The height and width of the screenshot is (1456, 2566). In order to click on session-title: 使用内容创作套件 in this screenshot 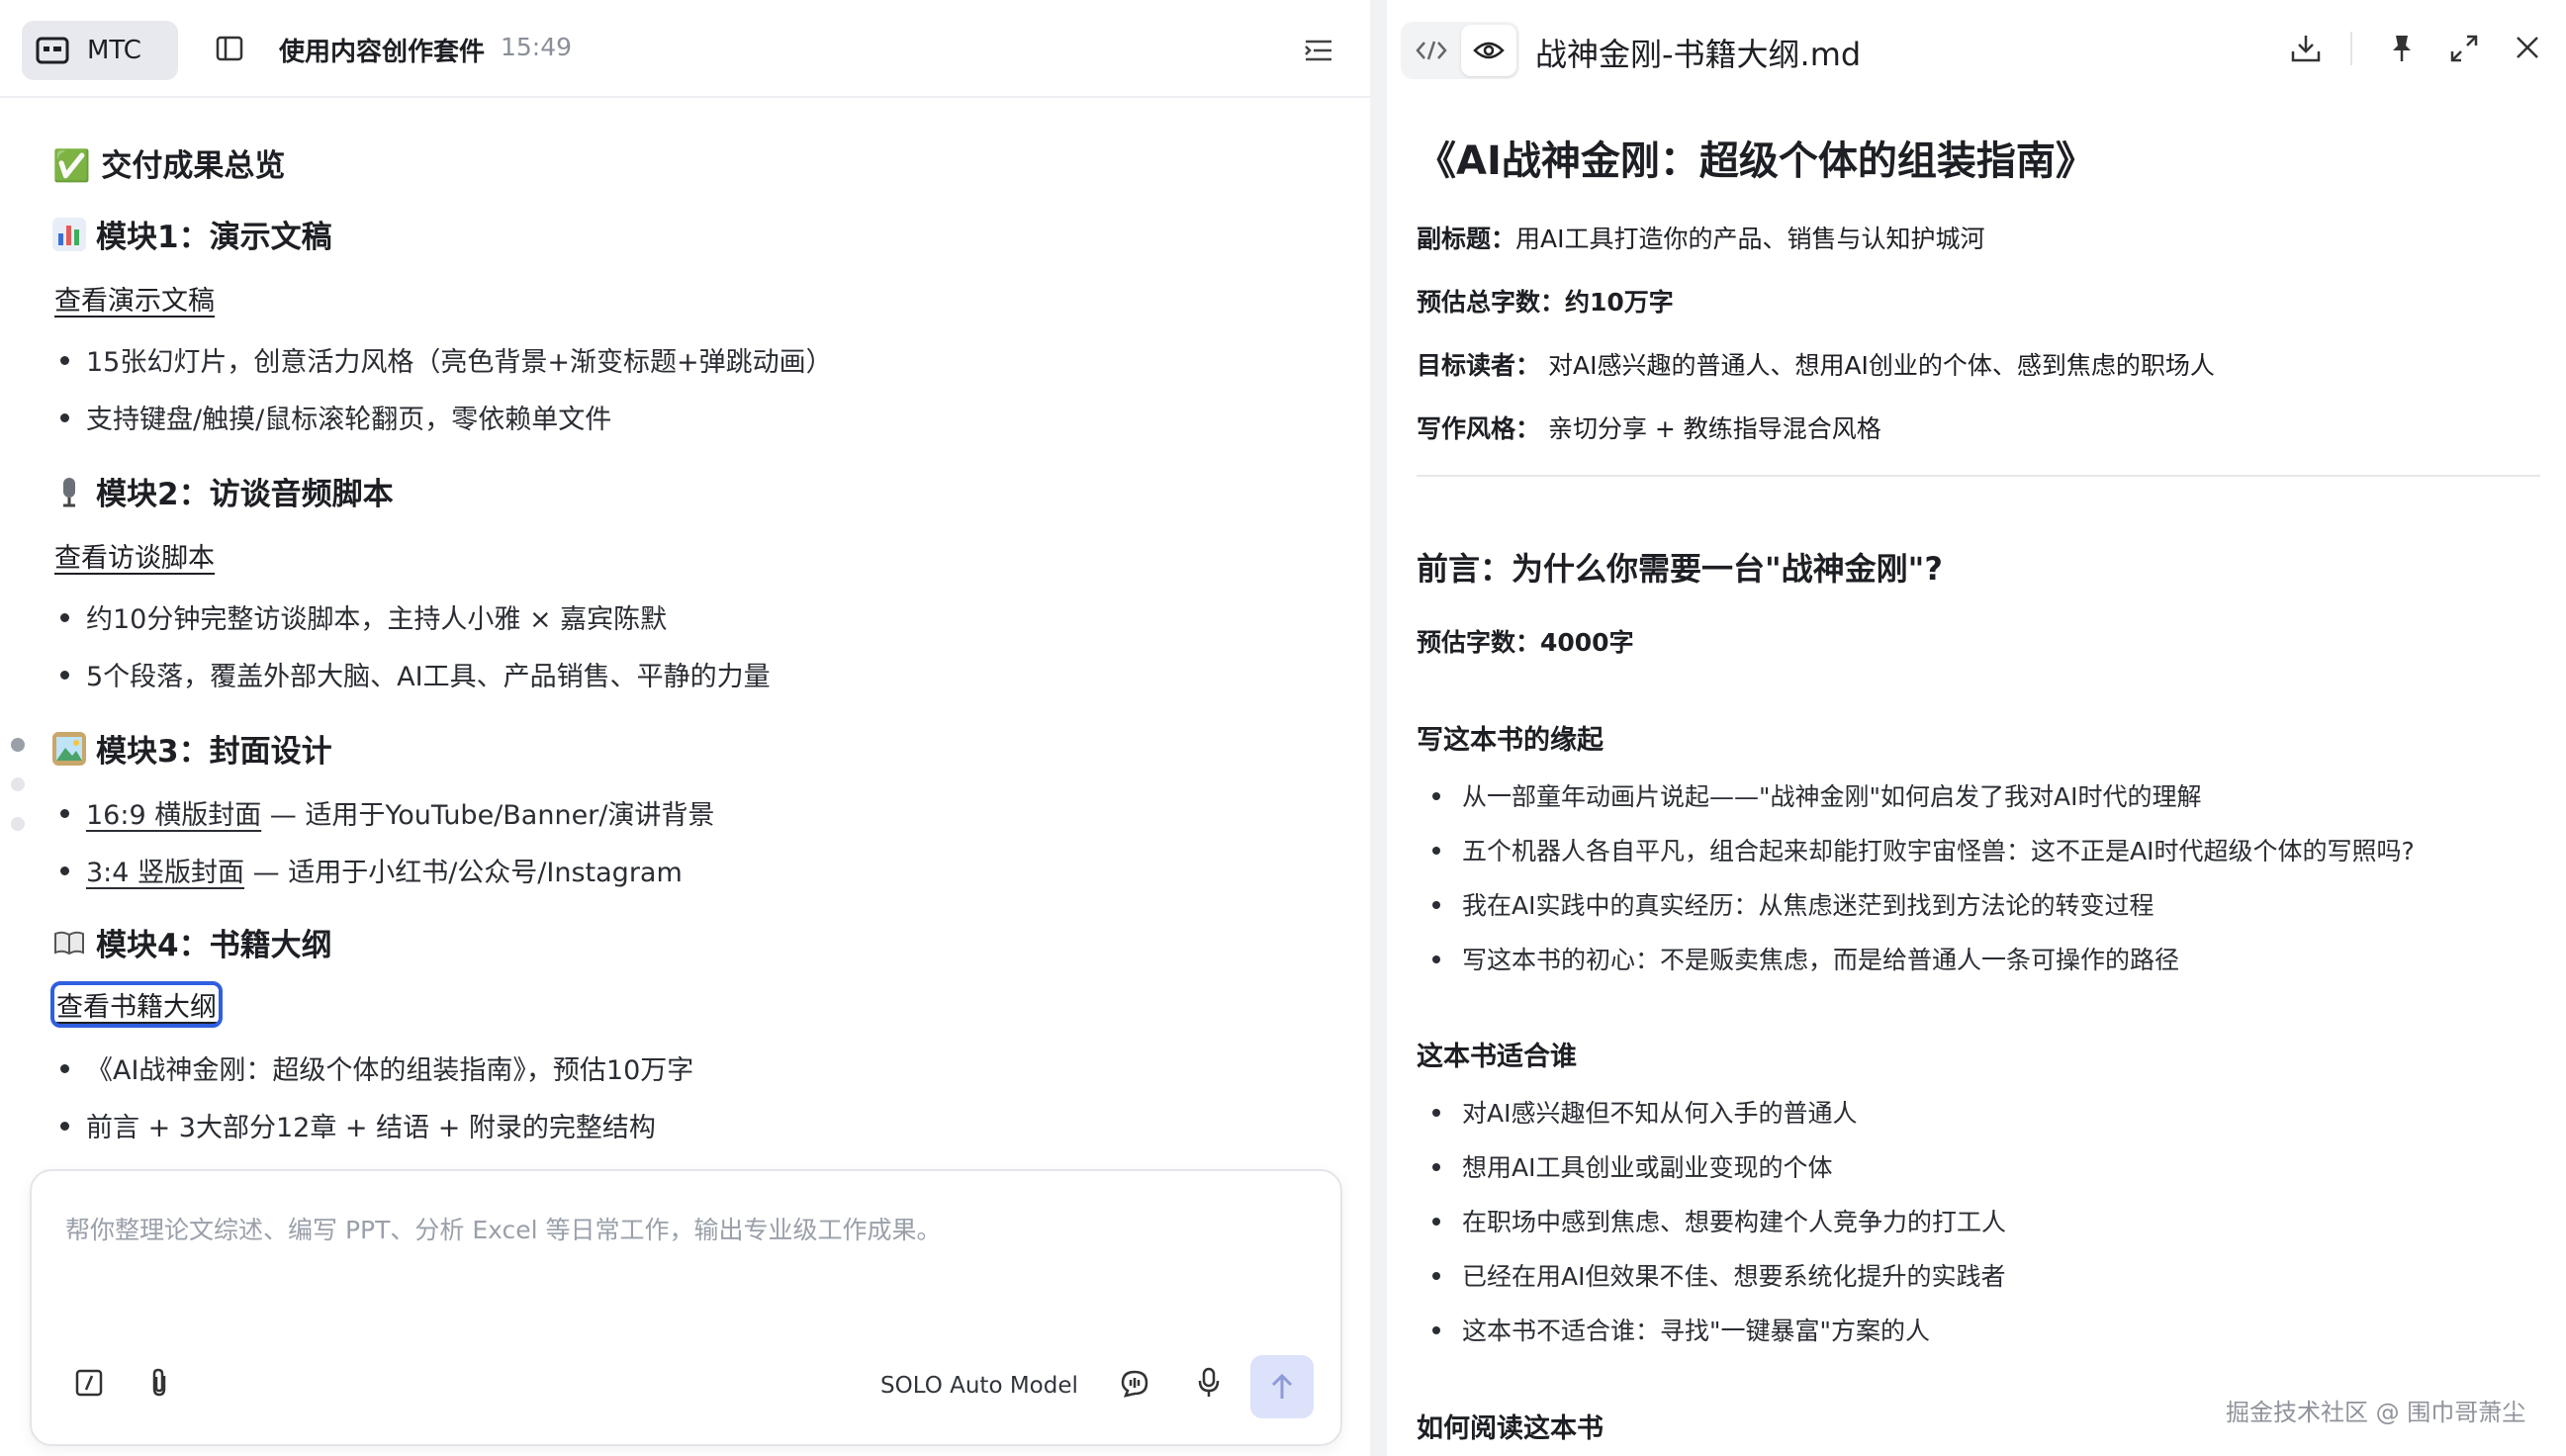, I will do `click(382, 52)`.